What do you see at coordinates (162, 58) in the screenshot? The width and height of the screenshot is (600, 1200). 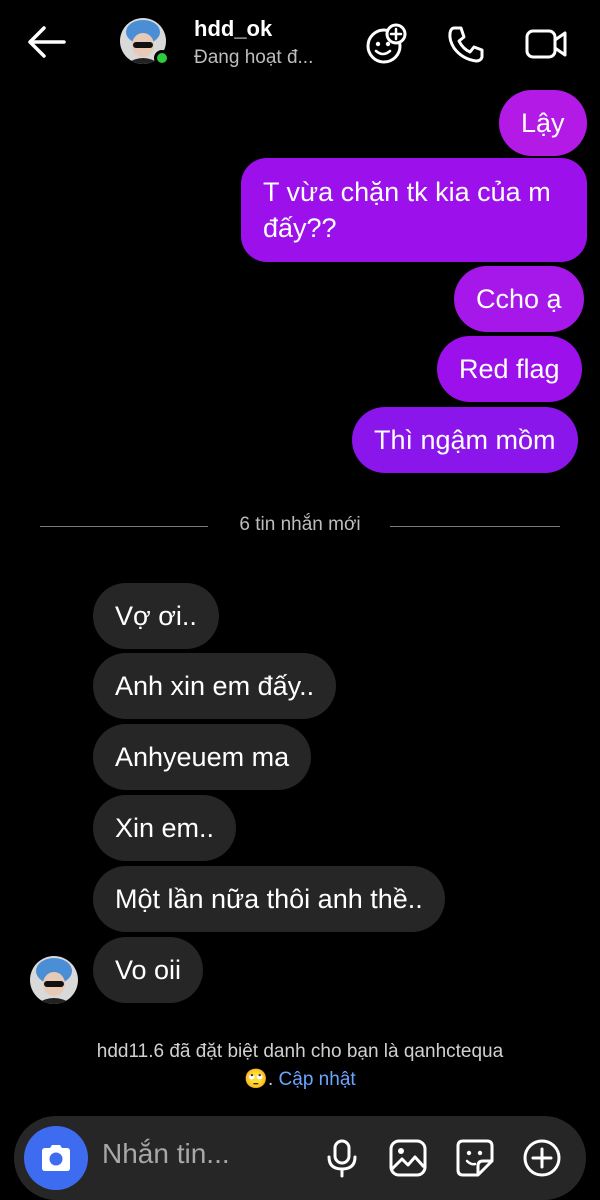 I see `online-status-dot` at bounding box center [162, 58].